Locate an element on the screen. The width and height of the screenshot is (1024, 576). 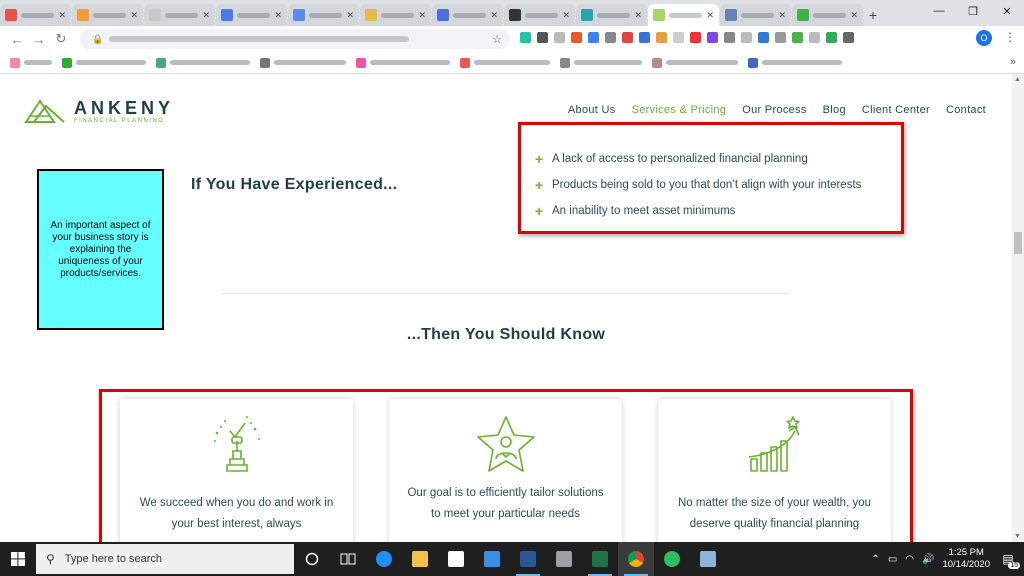
scrollbar-thumb is located at coordinates (1018, 243).